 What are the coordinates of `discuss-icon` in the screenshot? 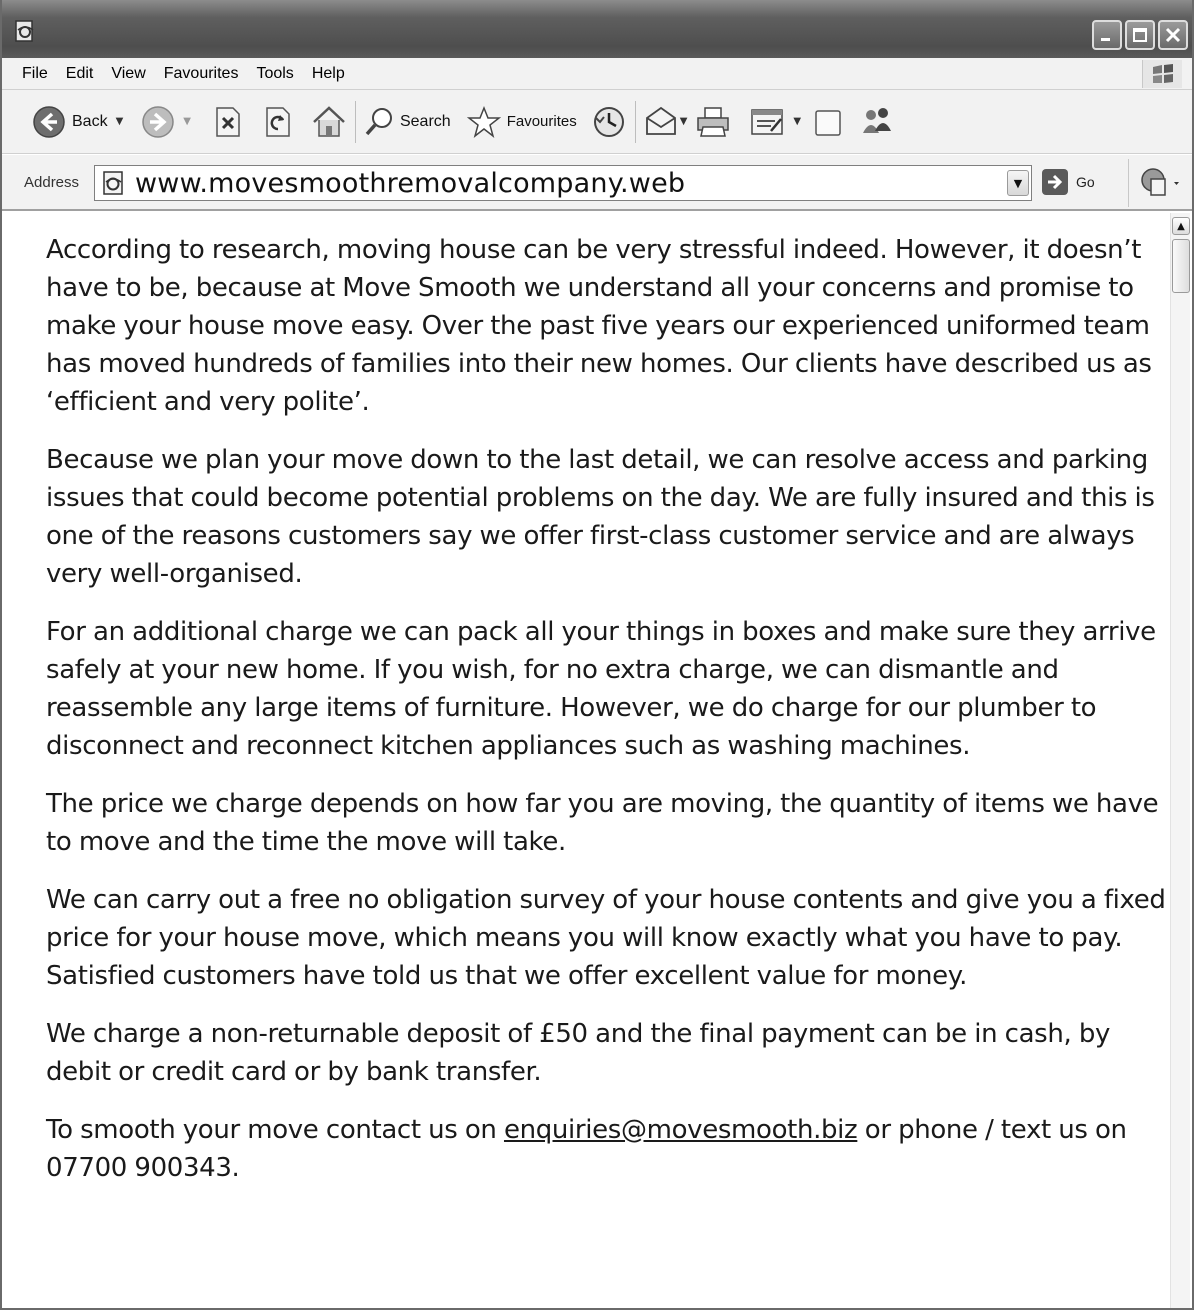 It's located at (828, 122).